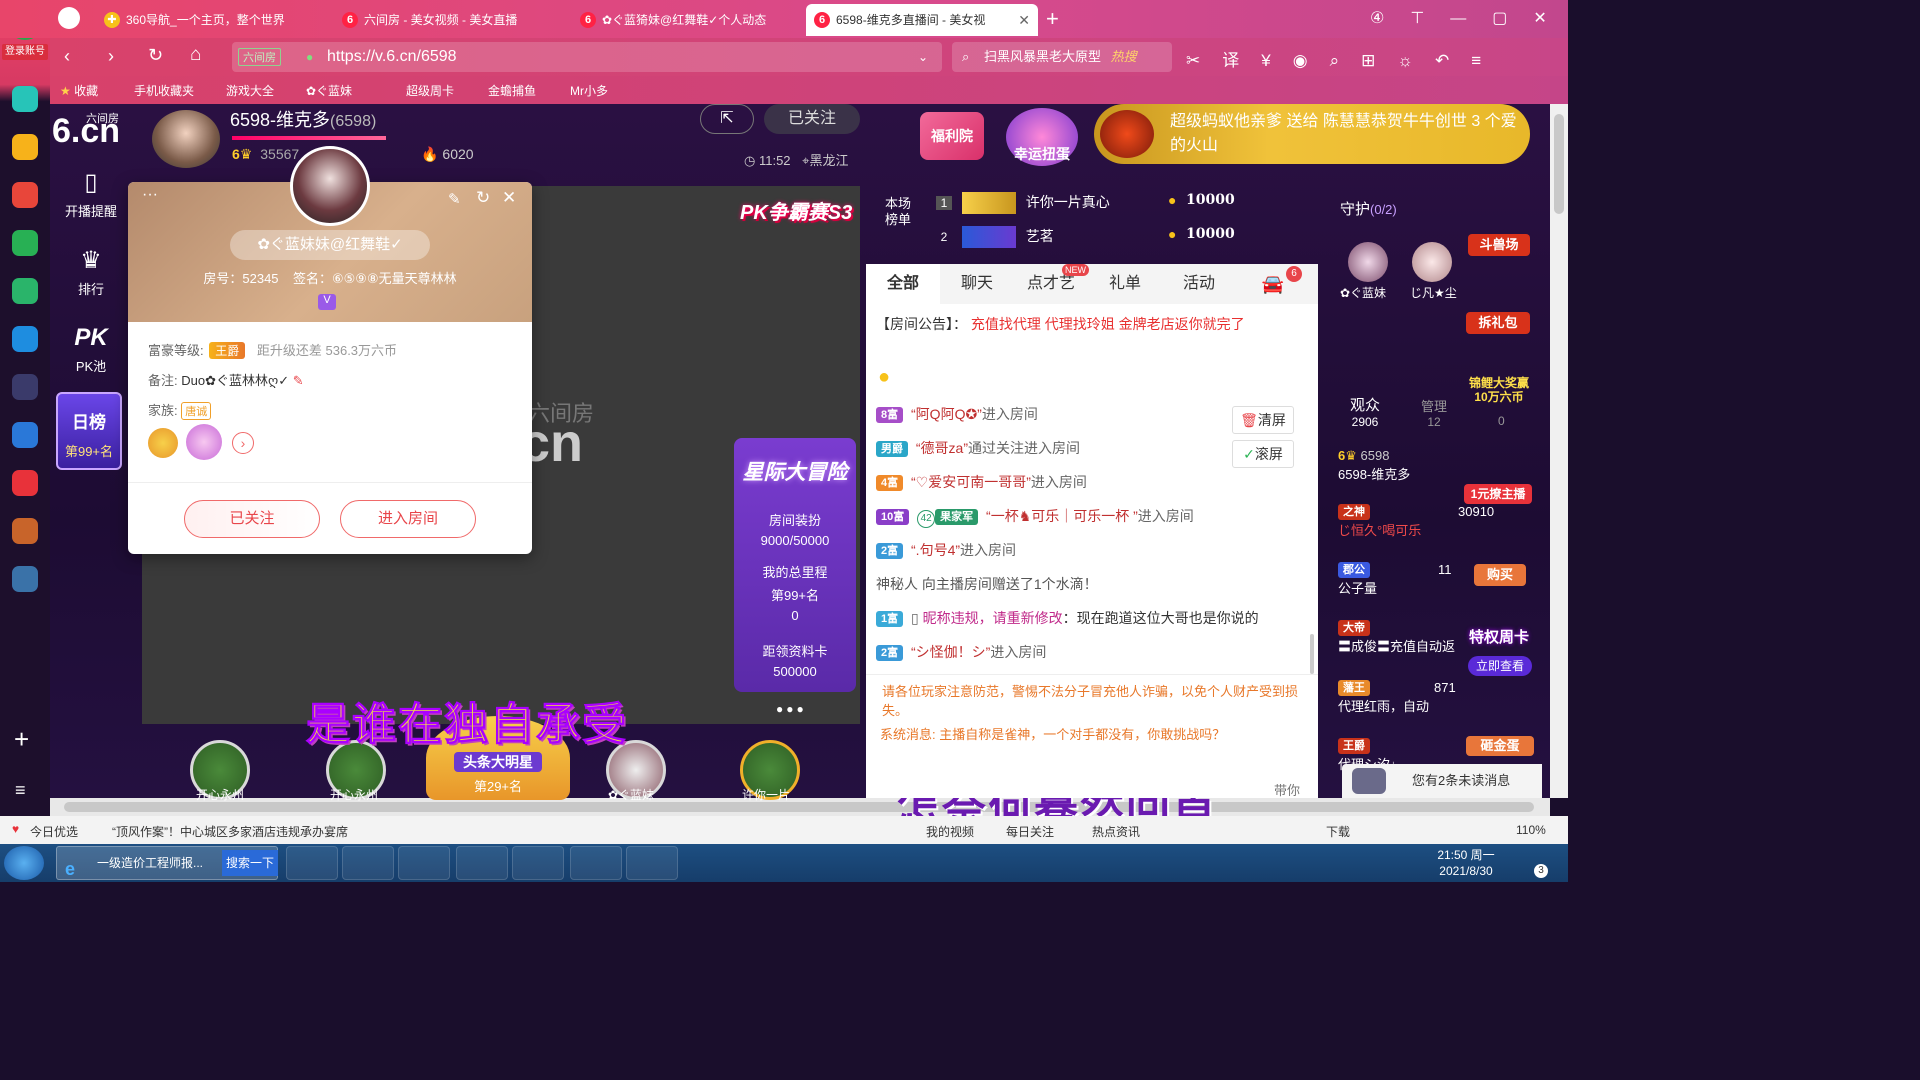 The width and height of the screenshot is (1920, 1080). Describe the element at coordinates (1241, 60) in the screenshot. I see `translate-icon: 译` at that location.